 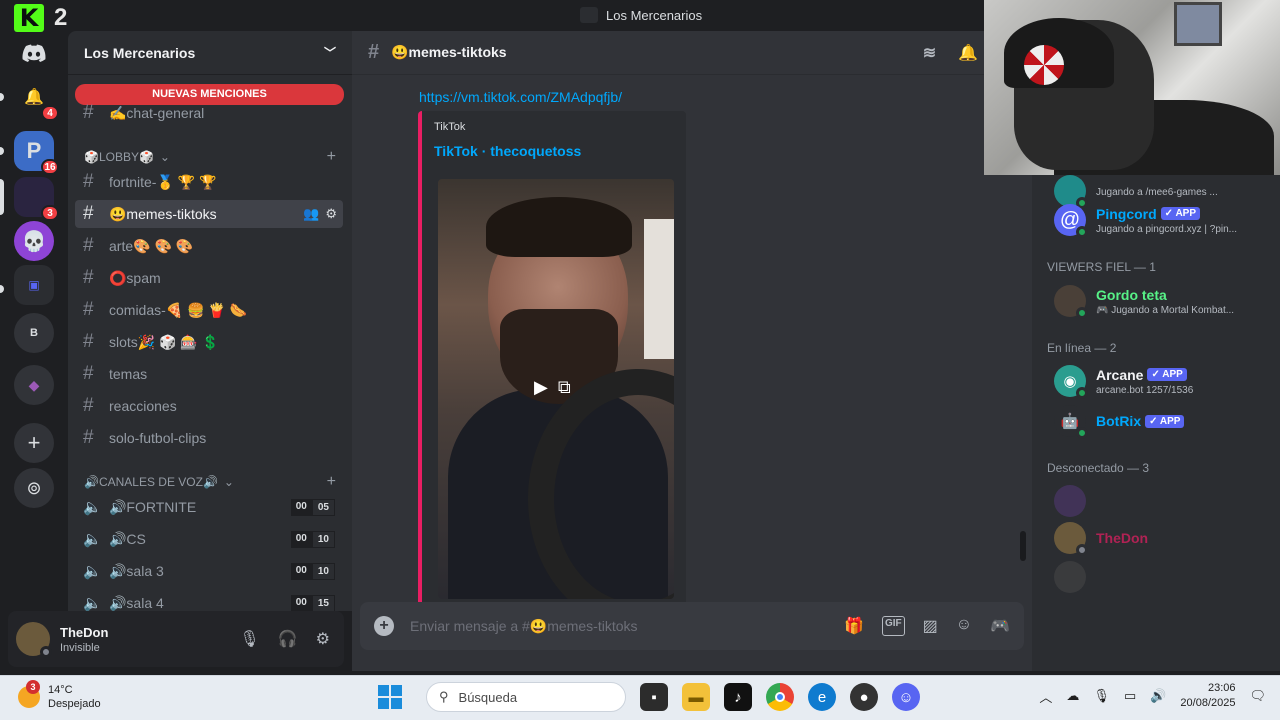 I want to click on volume-icon: 🔊, so click(x=1158, y=696).